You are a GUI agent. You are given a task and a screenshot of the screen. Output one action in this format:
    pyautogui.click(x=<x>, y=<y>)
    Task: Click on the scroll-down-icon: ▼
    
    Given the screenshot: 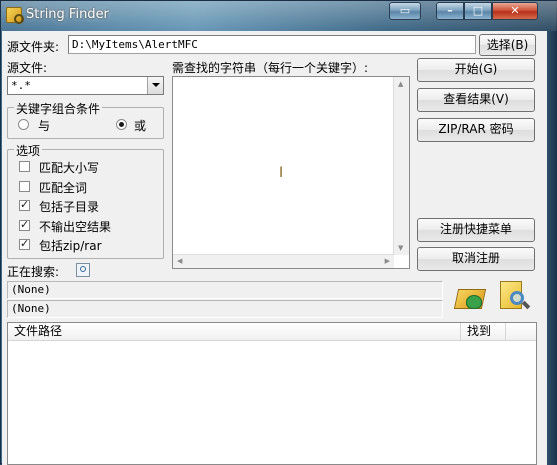 What is the action you would take?
    pyautogui.click(x=400, y=248)
    